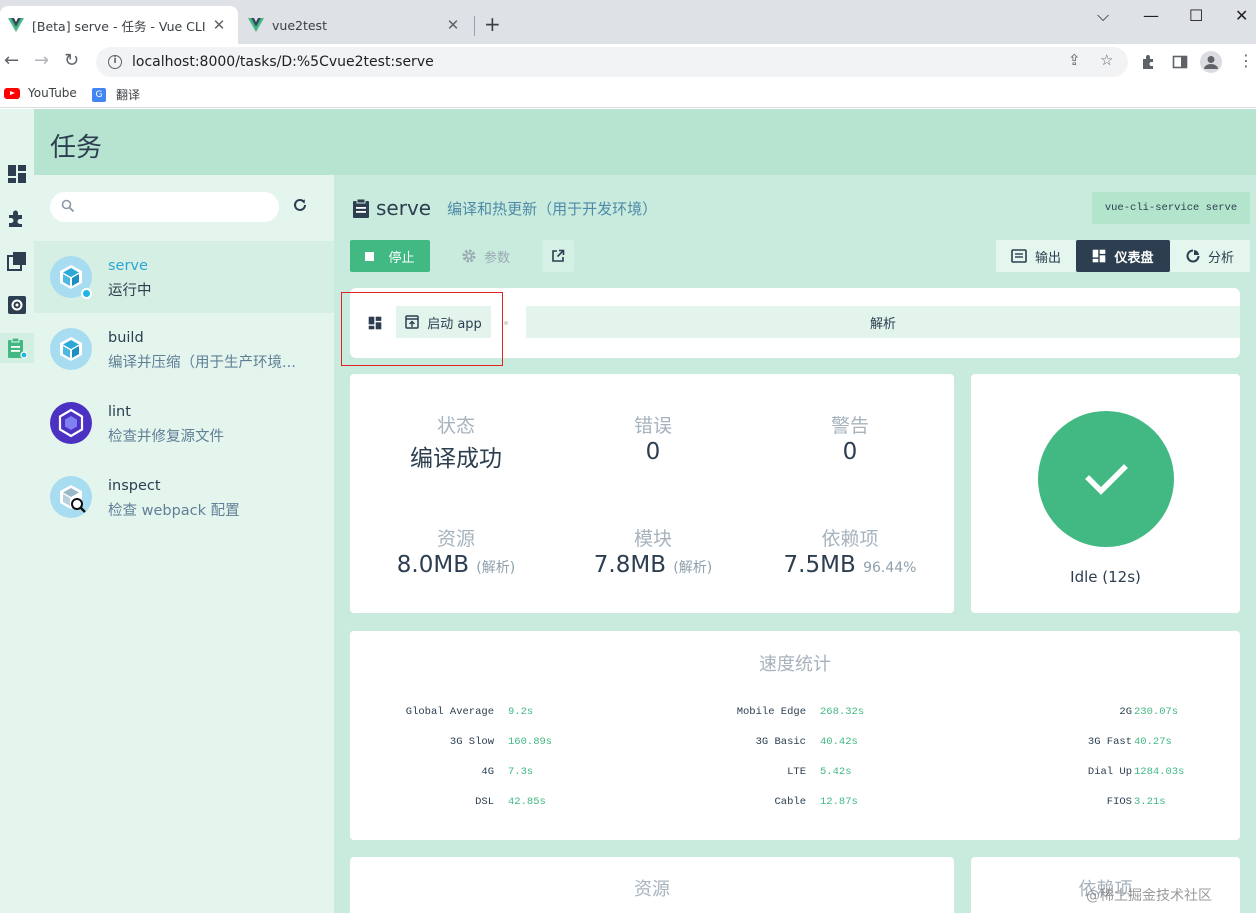 The height and width of the screenshot is (913, 1256). Describe the element at coordinates (496, 258) in the screenshot. I see `params-label: 参数` at that location.